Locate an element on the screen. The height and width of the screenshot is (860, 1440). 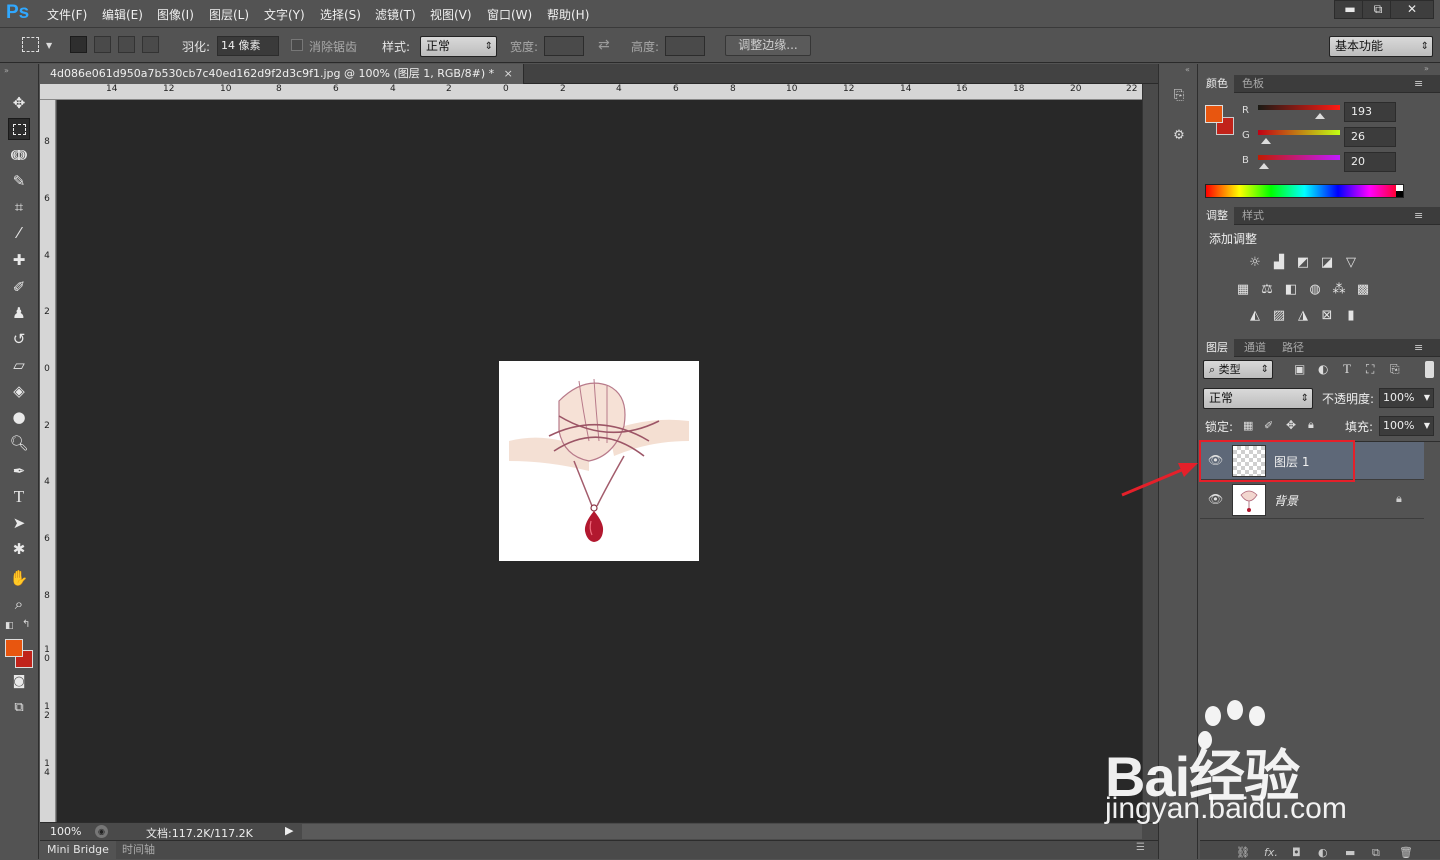
slider-g is located at coordinates (1299, 137).